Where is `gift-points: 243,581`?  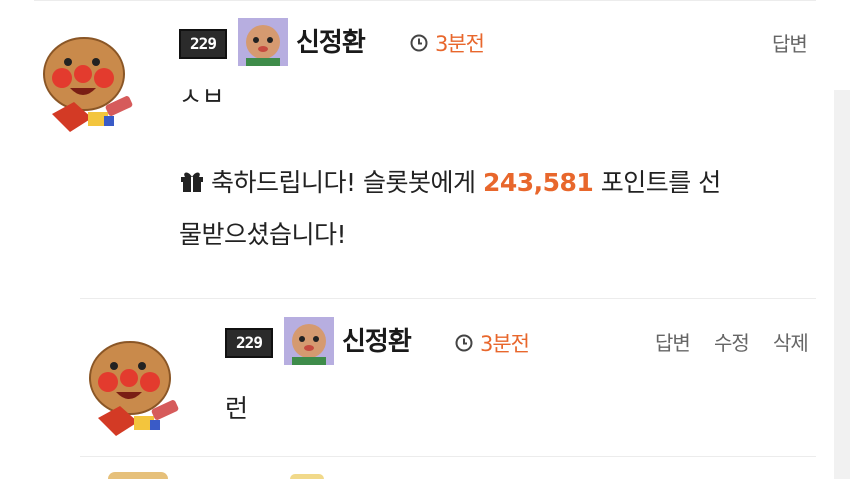 gift-points: 243,581 is located at coordinates (538, 182).